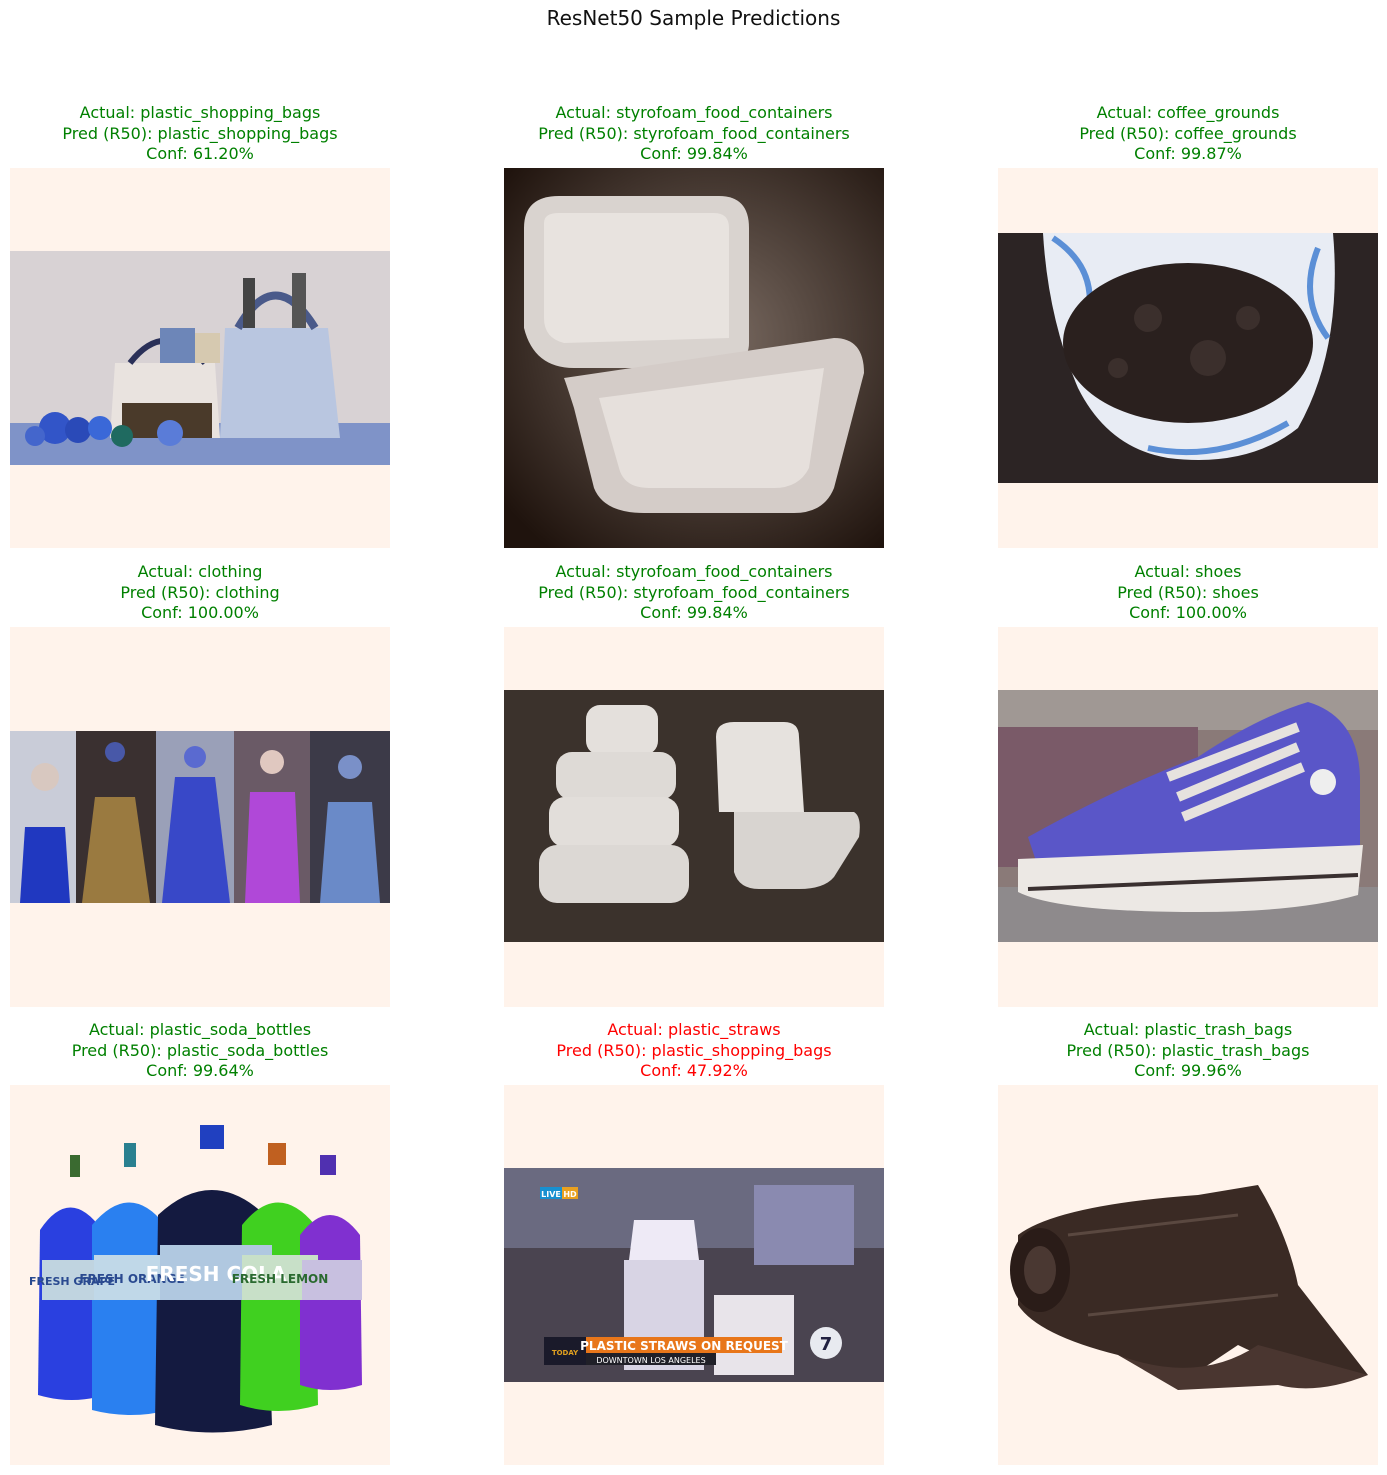 This screenshot has height=1475, width=1387. What do you see at coordinates (200, 817) in the screenshot?
I see `sample-image-clothing` at bounding box center [200, 817].